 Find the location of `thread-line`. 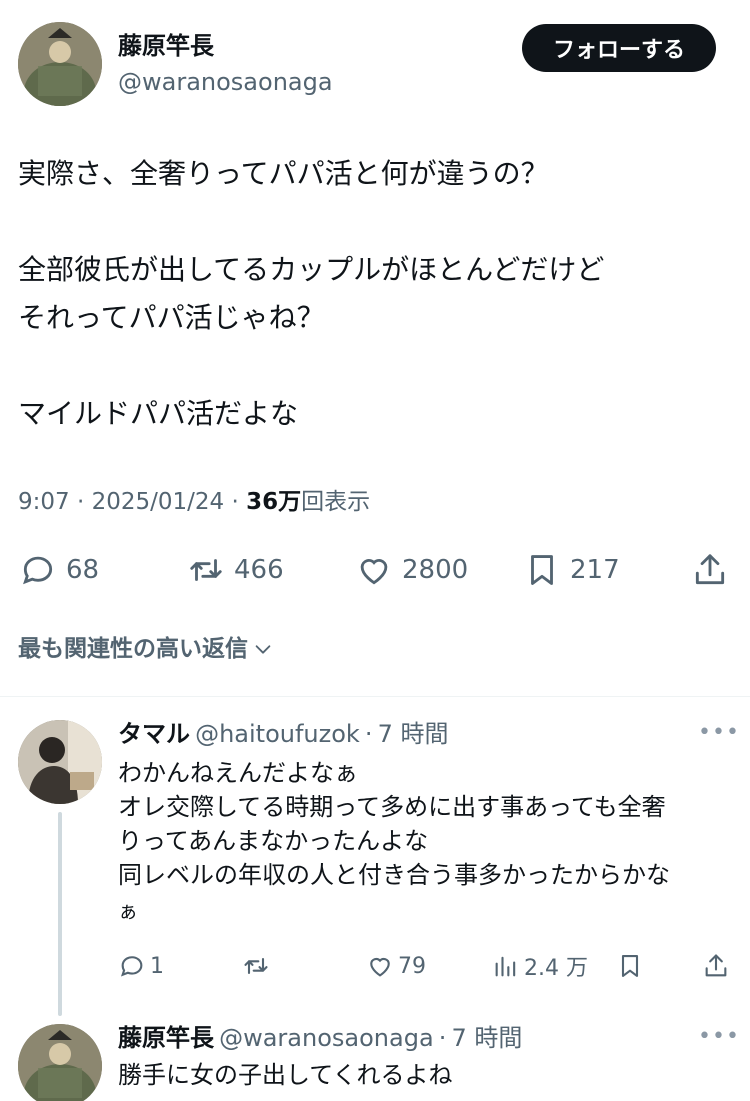

thread-line is located at coordinates (60, 914).